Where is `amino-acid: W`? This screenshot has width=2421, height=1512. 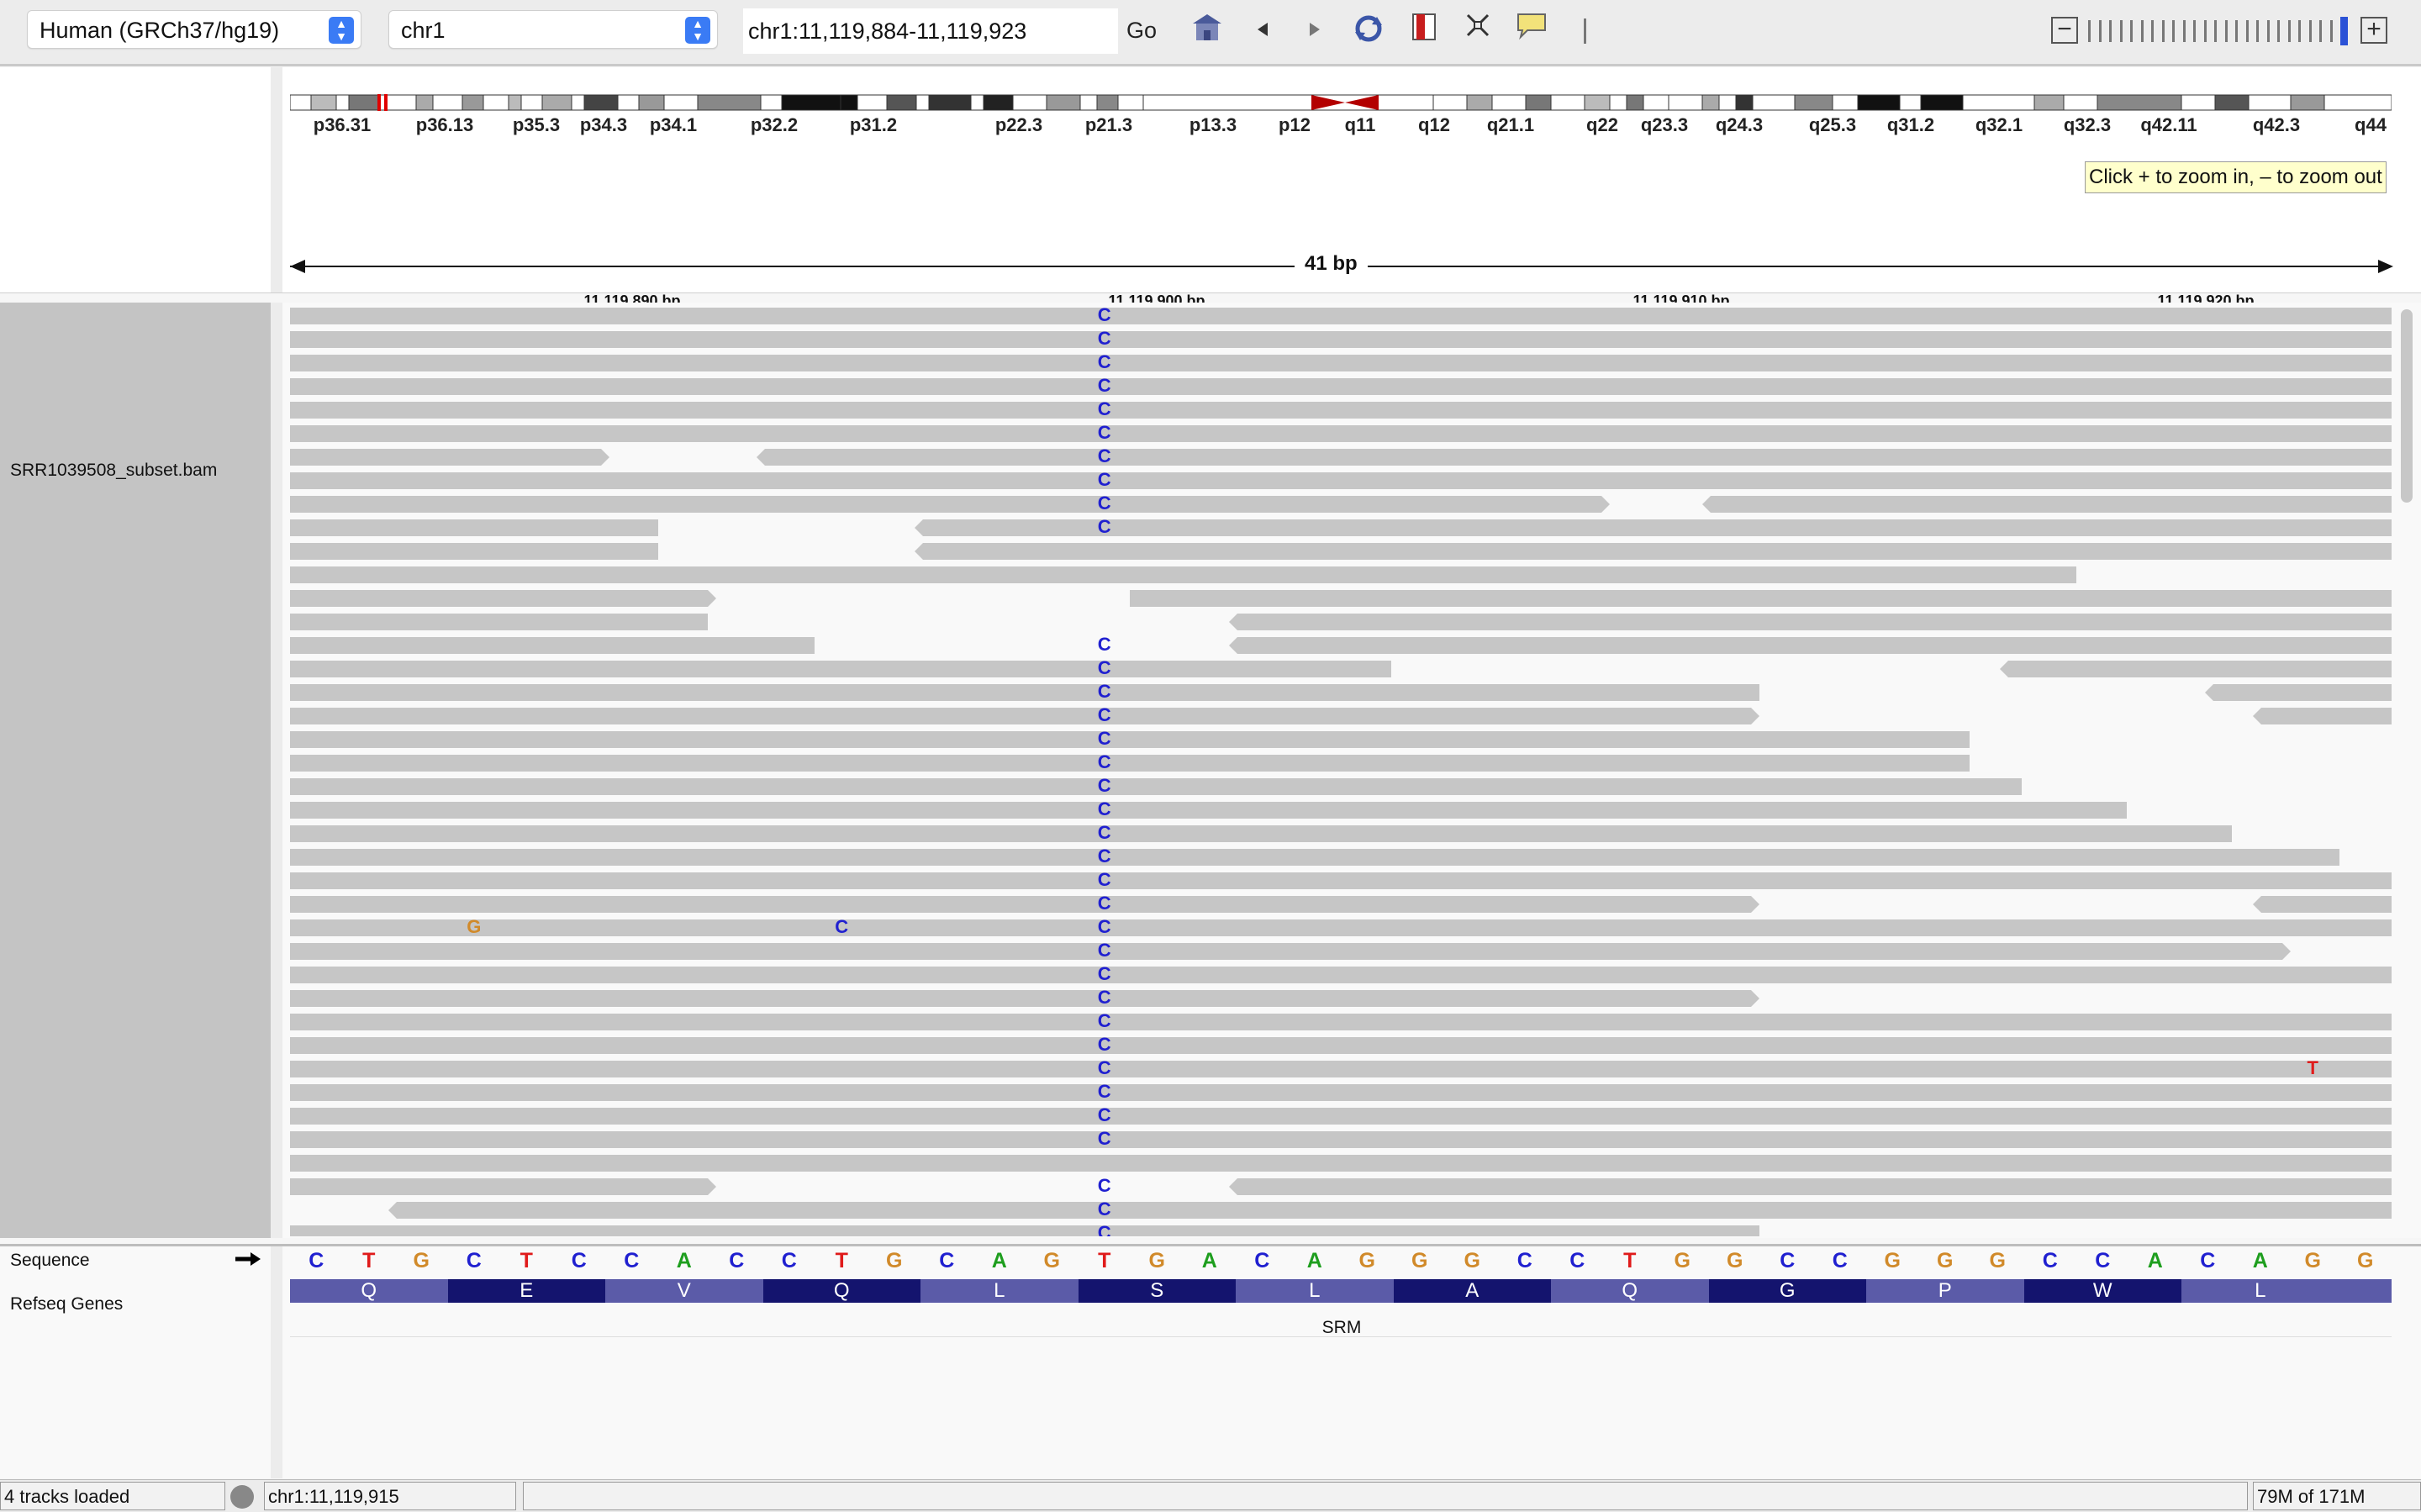 amino-acid: W is located at coordinates (2102, 1291).